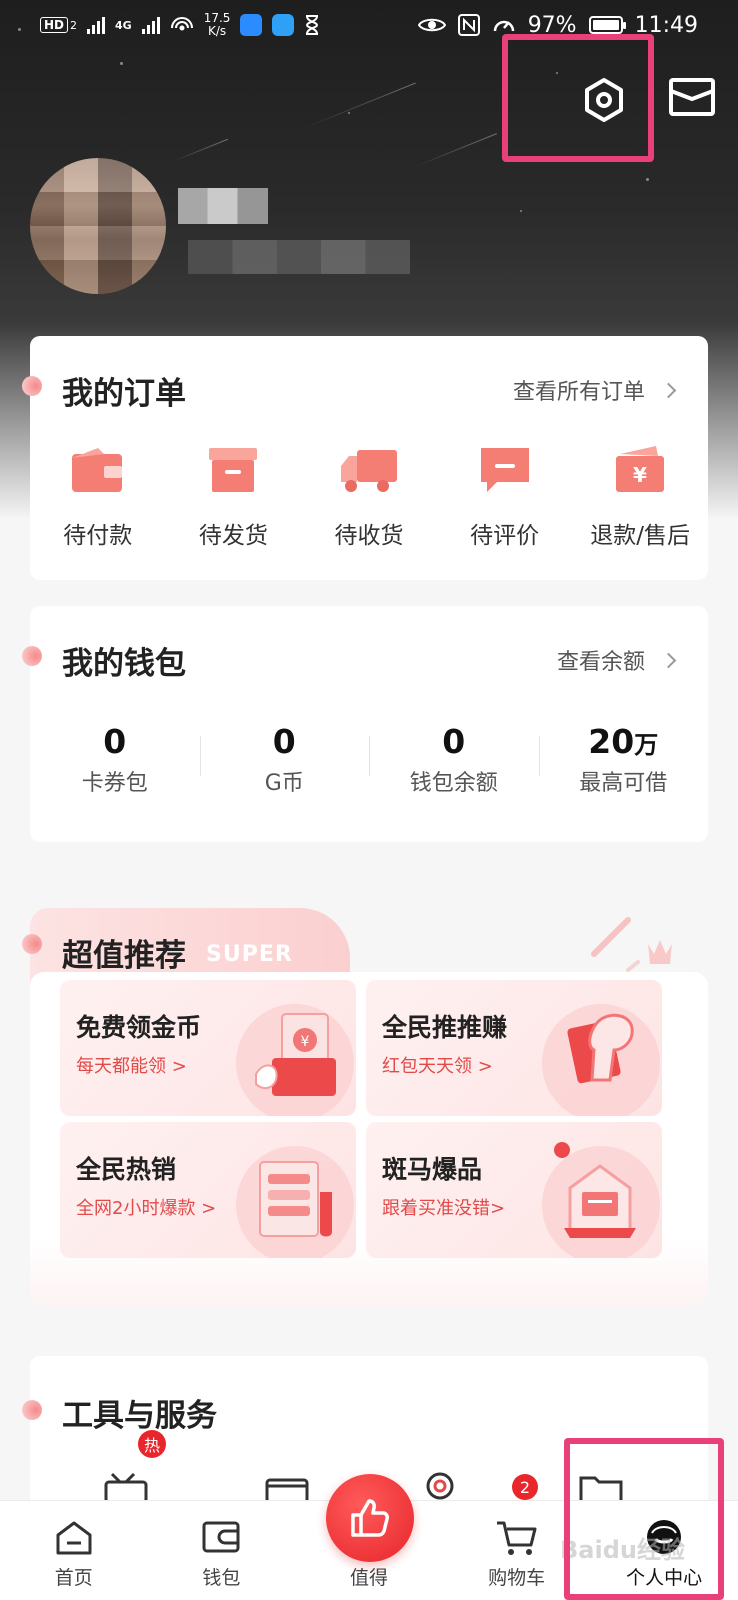 The width and height of the screenshot is (738, 1600). Describe the element at coordinates (208, 1190) in the screenshot. I see `tile-hot-sales: 全民热销 全网2小时爆款 >` at that location.